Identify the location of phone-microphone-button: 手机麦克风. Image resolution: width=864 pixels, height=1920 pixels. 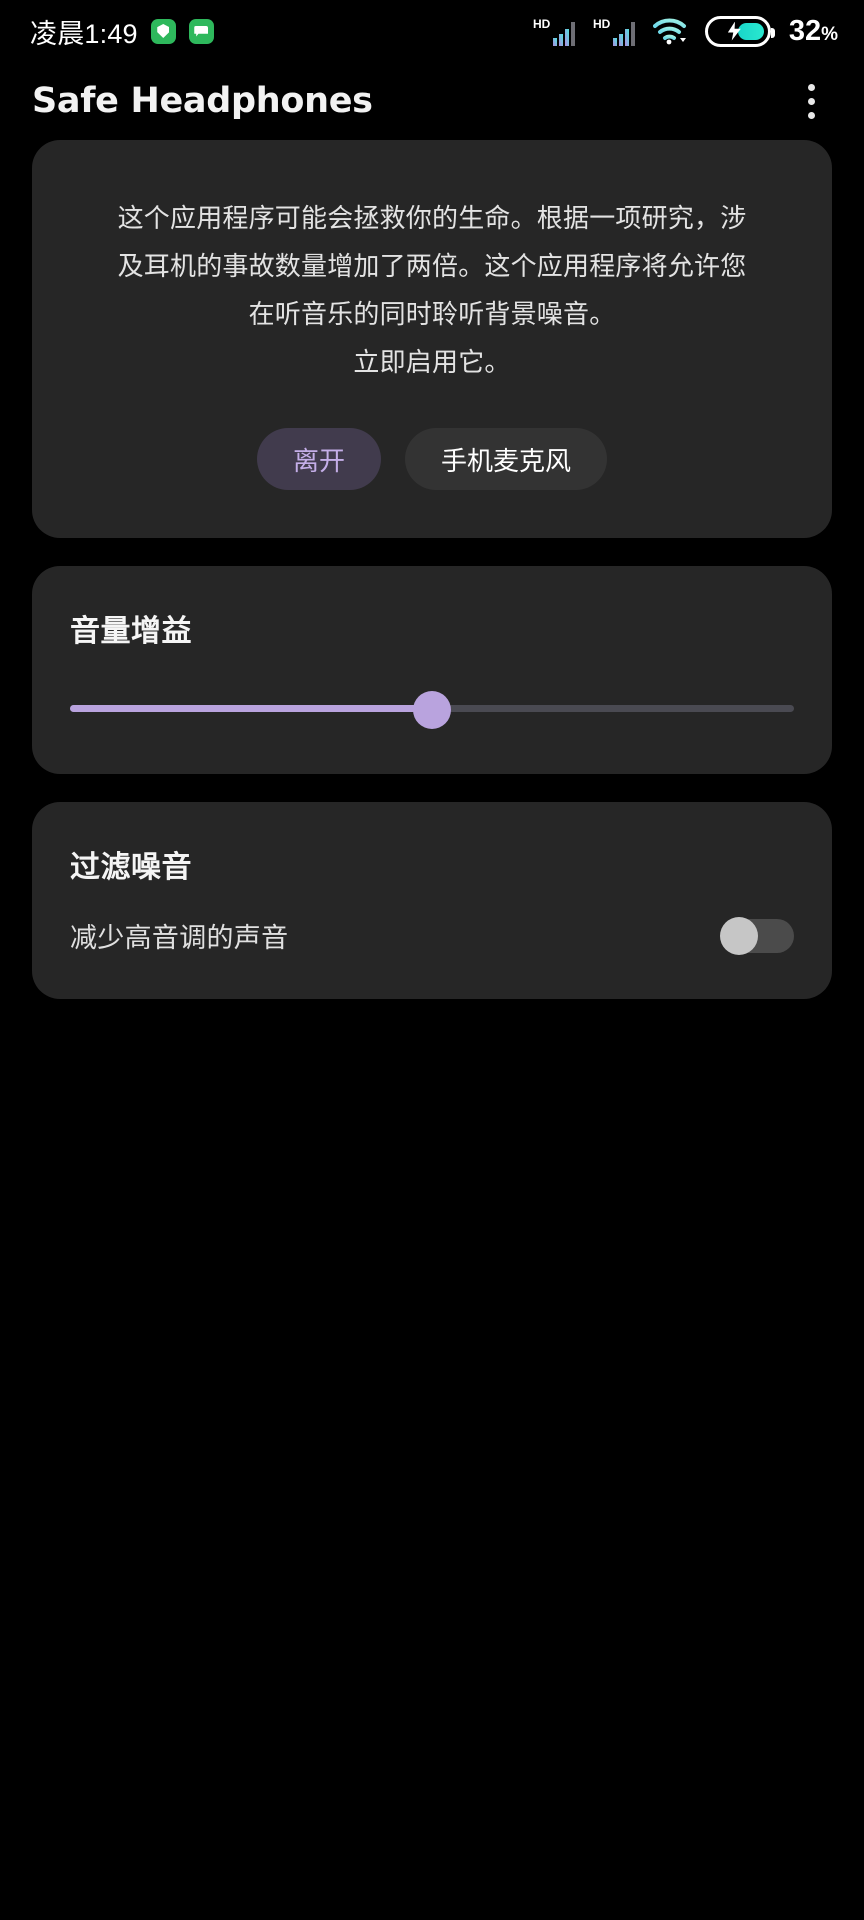
(506, 459).